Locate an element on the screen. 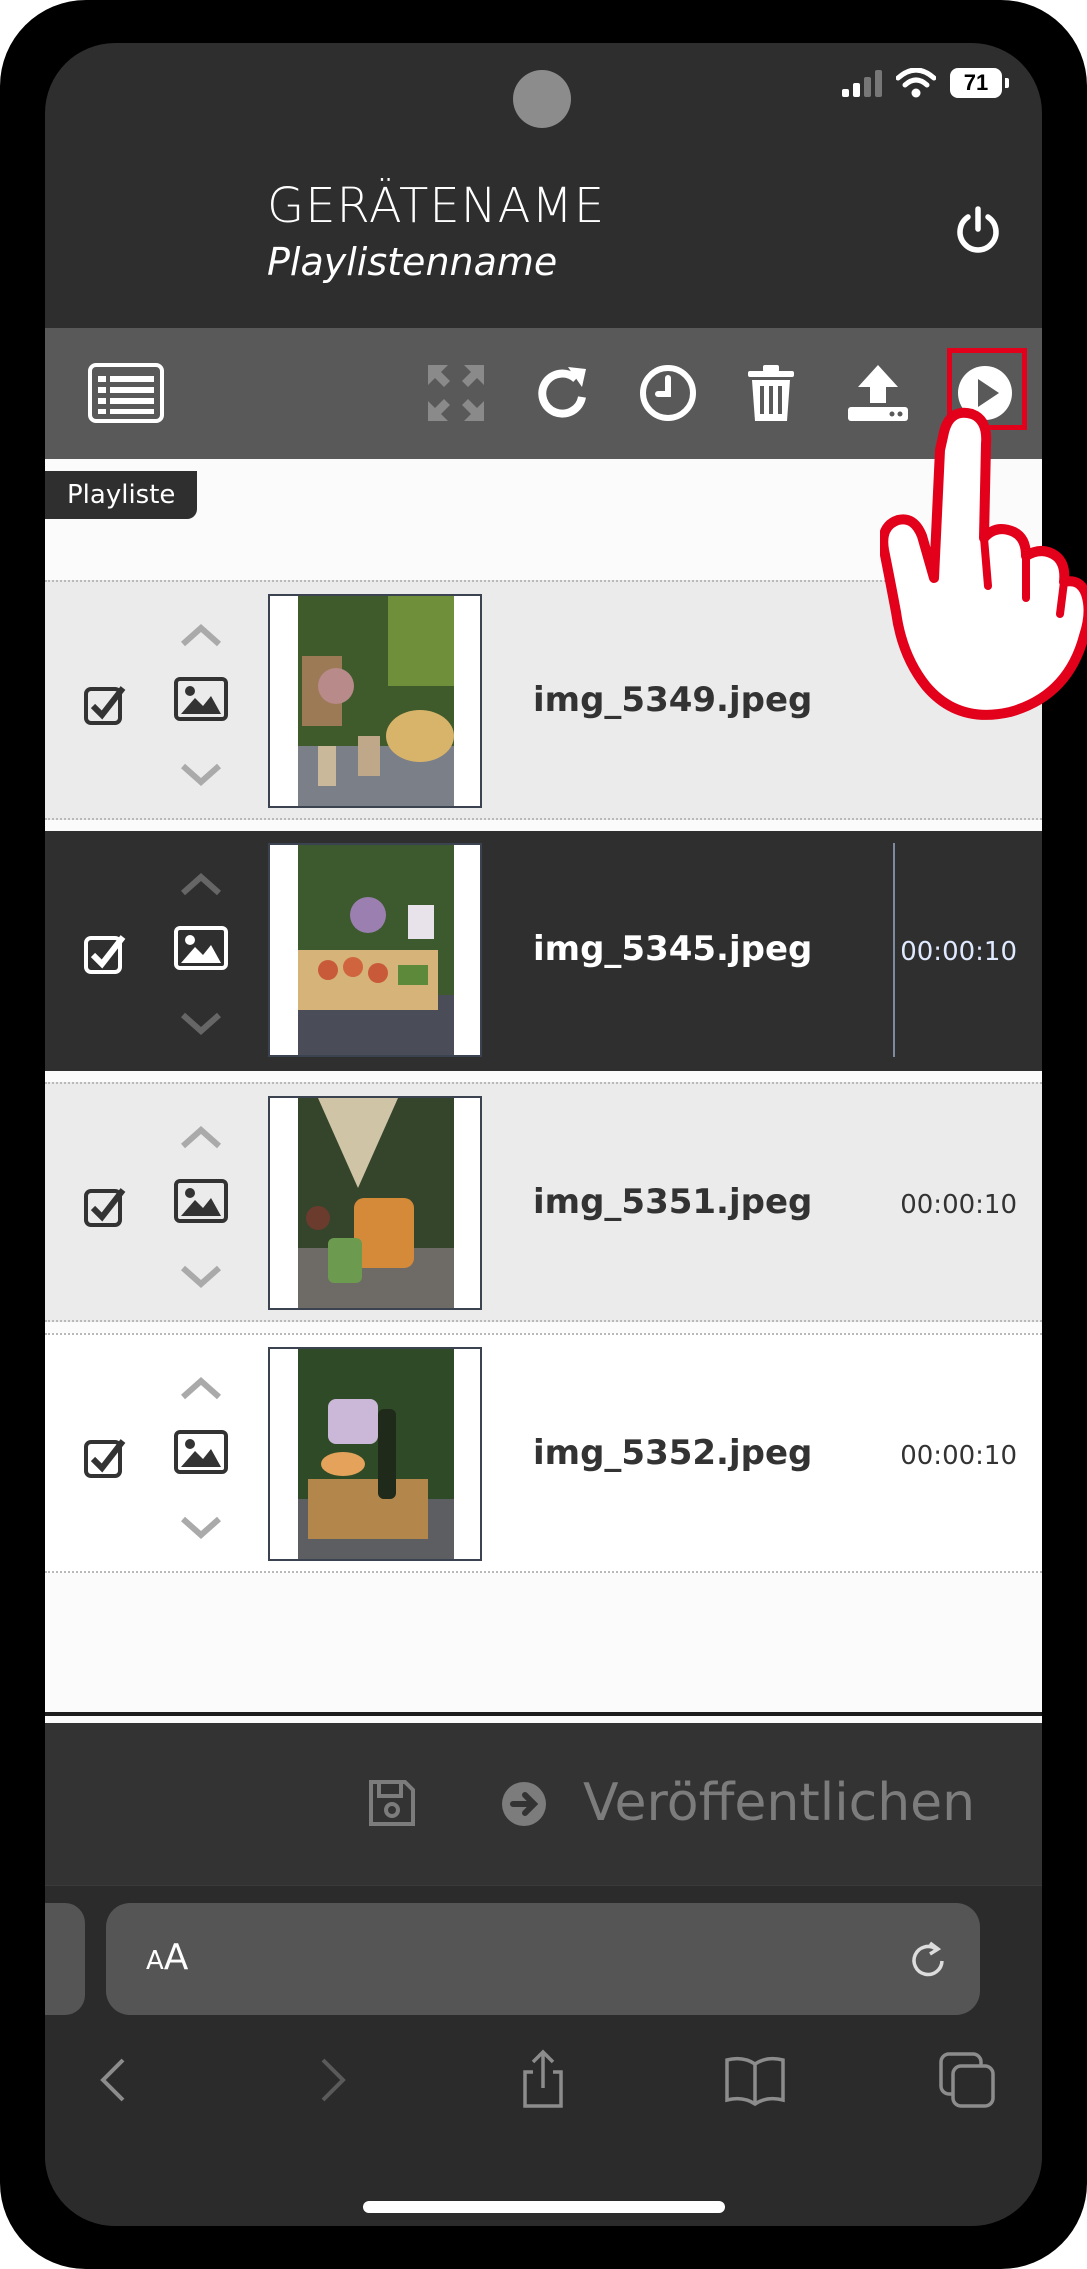  device-name: GERÄTENAME is located at coordinates (436, 206).